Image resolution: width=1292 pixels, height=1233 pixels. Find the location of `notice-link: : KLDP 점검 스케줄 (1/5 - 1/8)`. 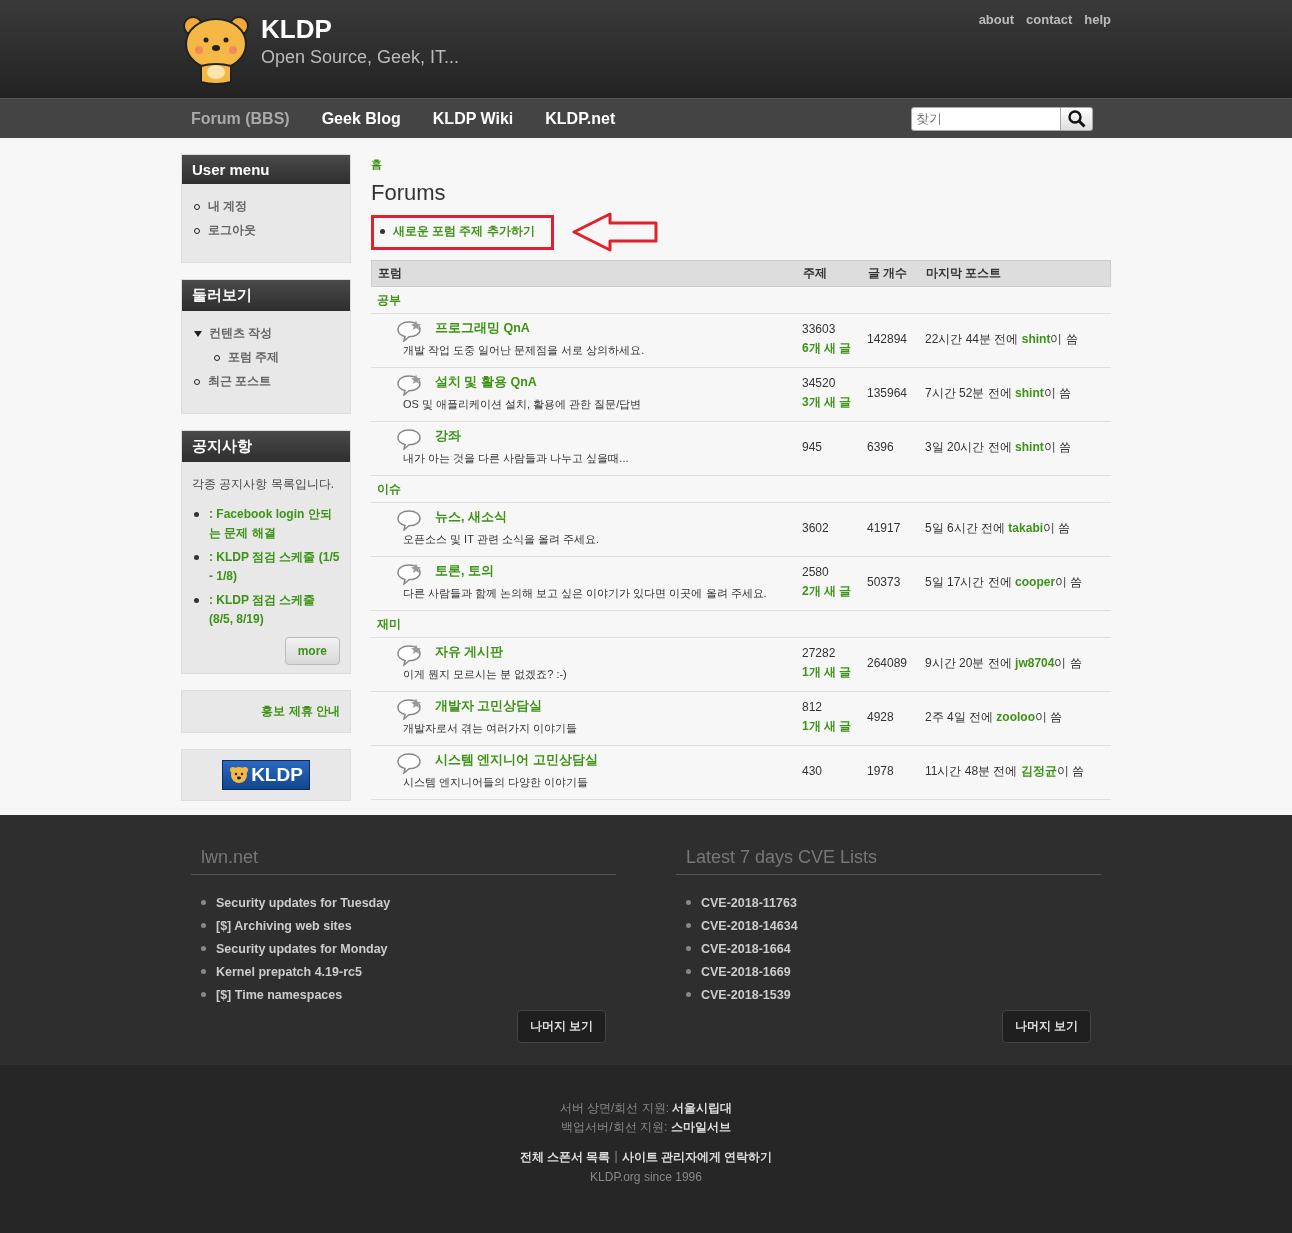

notice-link: : KLDP 점검 스케줄 (1/5 - 1/8) is located at coordinates (274, 567).